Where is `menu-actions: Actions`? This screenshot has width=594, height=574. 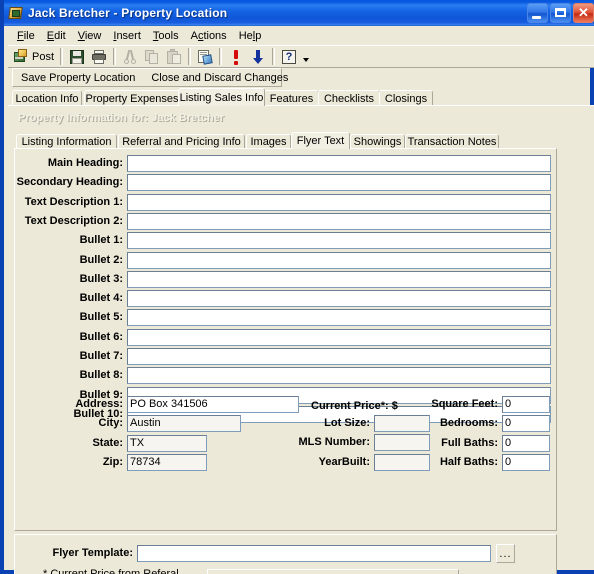
menu-actions: Actions is located at coordinates (209, 36).